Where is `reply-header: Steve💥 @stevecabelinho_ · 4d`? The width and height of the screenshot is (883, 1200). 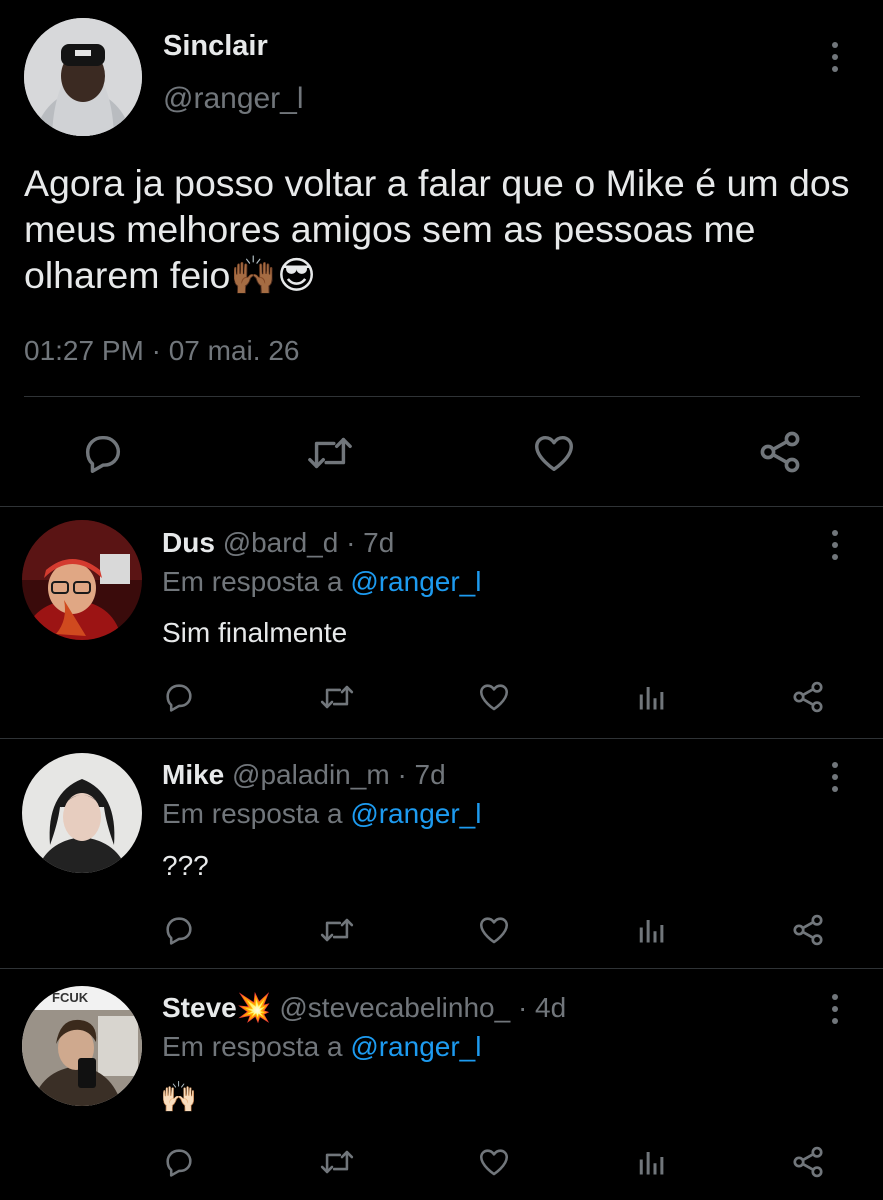
reply-header: Steve💥 @stevecabelinho_ · 4d is located at coordinates (364, 1007).